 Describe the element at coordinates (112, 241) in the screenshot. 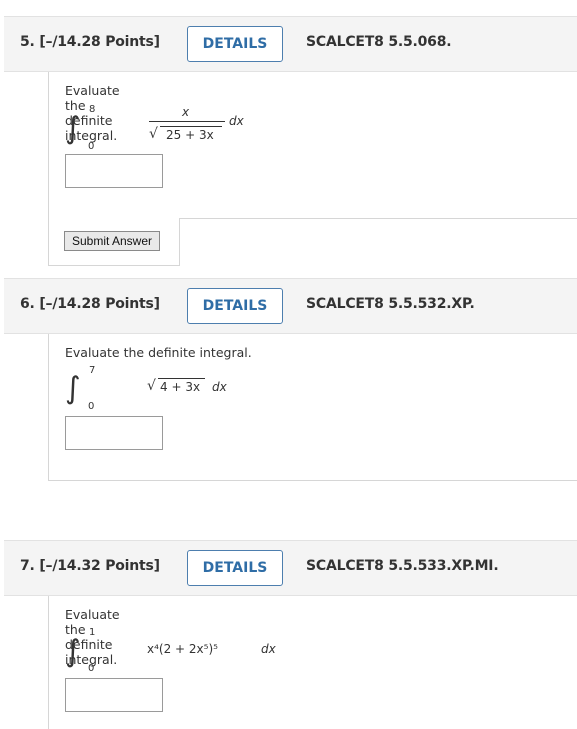

I see `submit-answer-button: Submit Answer` at that location.